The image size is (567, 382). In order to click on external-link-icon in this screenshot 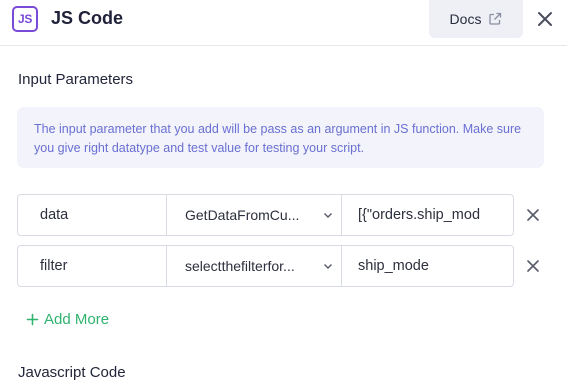, I will do `click(495, 18)`.